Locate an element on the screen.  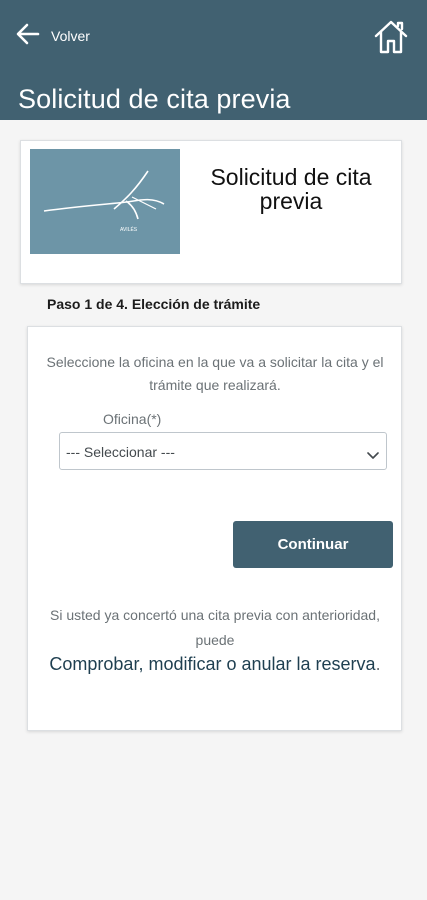
back-label: Volver is located at coordinates (70, 36).